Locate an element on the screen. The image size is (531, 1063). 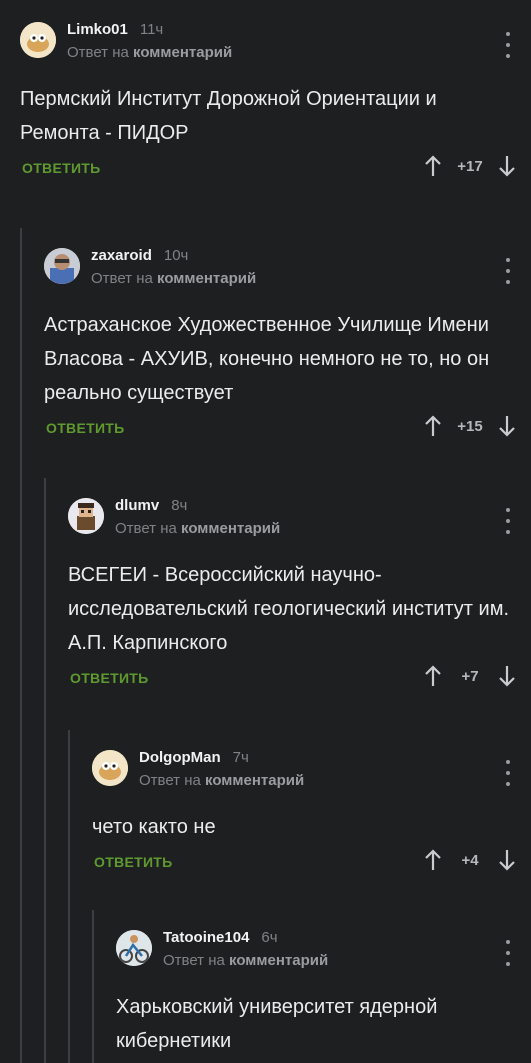
comment-score: +4 is located at coordinates (470, 860).